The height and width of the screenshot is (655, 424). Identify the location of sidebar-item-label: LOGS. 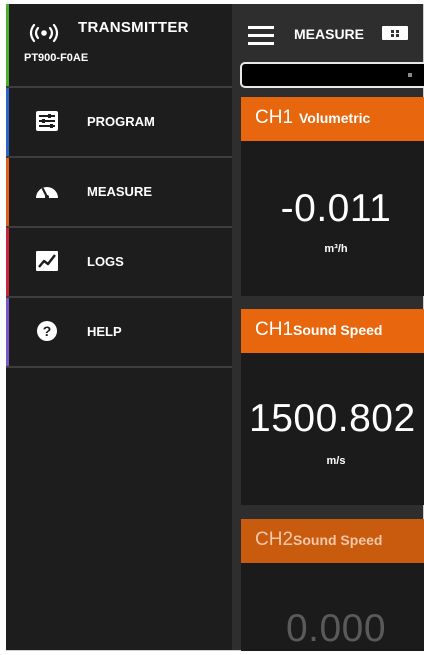
(105, 261).